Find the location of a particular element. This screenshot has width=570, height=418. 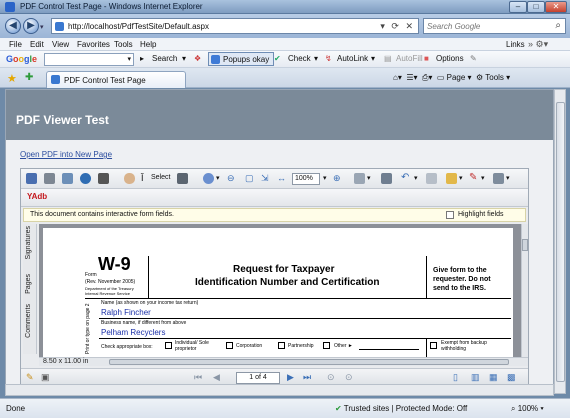

minimize-button: – is located at coordinates (518, 7).